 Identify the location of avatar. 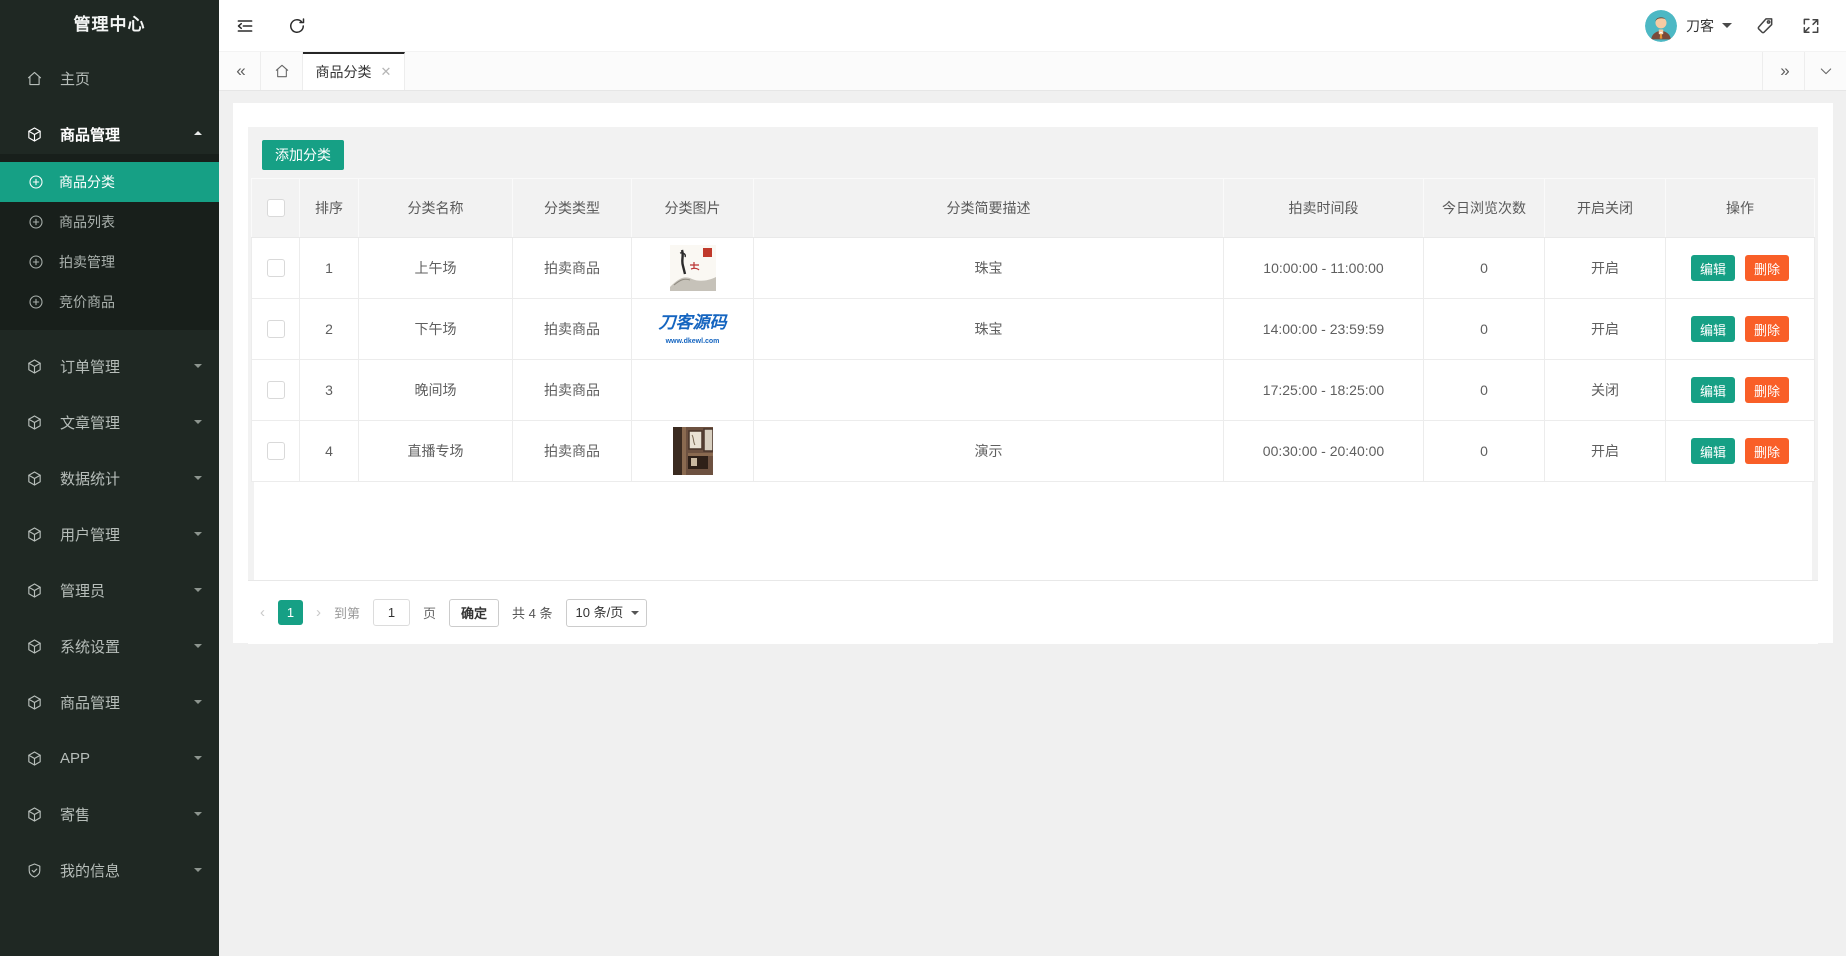
(1661, 25).